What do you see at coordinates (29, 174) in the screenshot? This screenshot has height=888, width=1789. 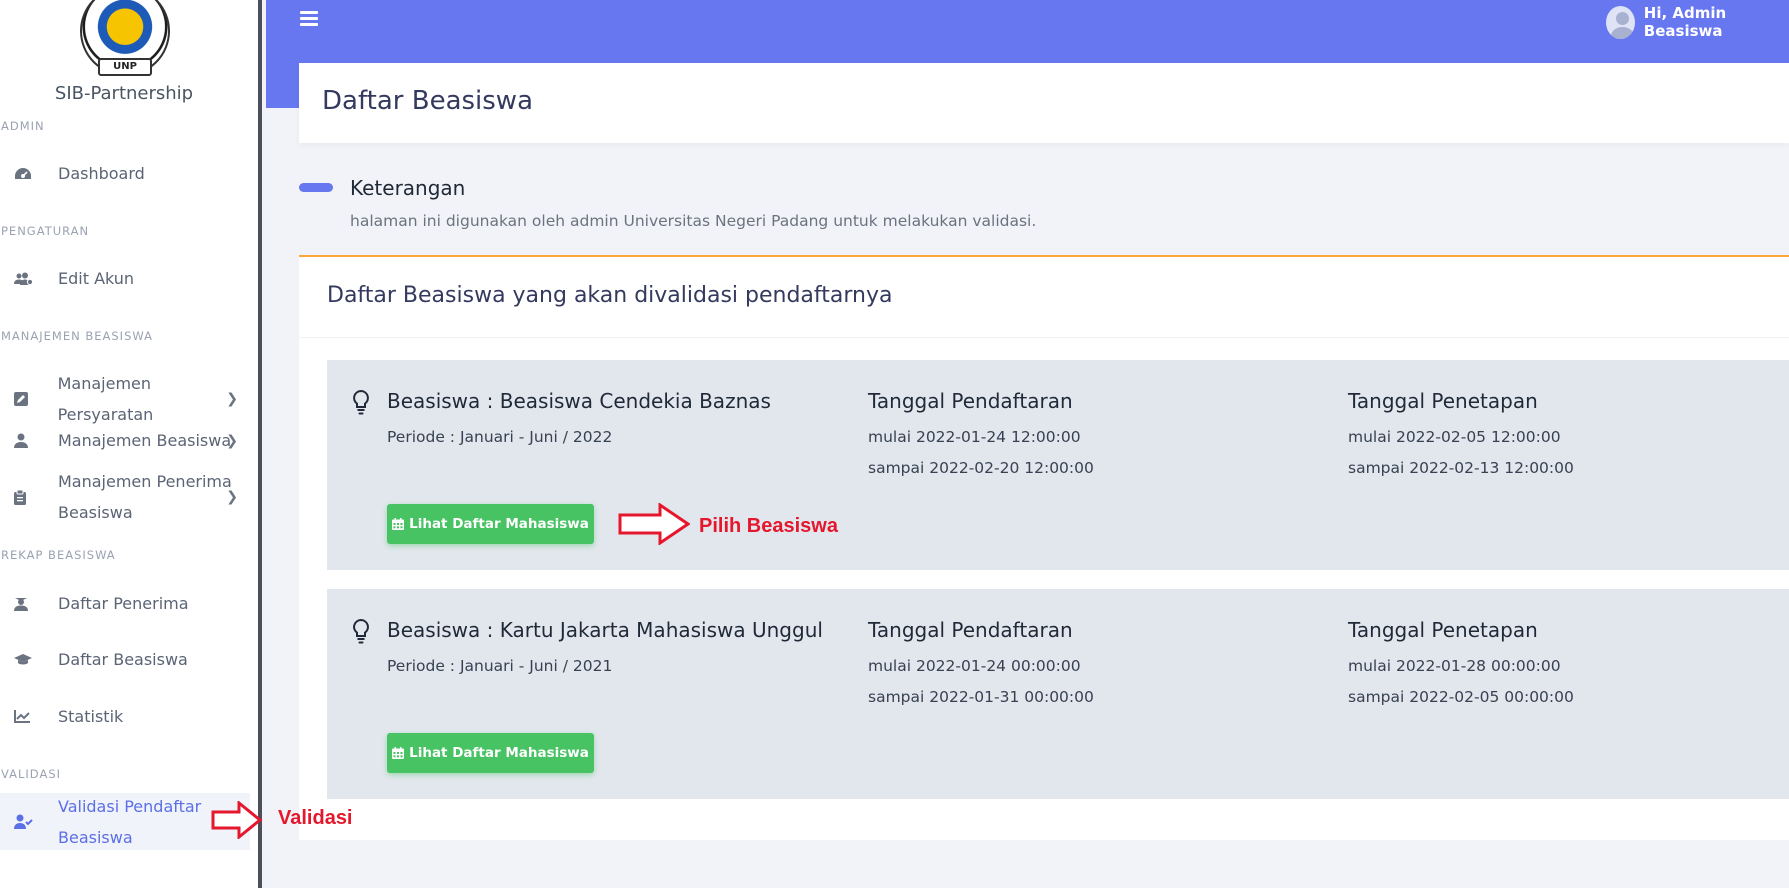 I see `dashboard-icon` at bounding box center [29, 174].